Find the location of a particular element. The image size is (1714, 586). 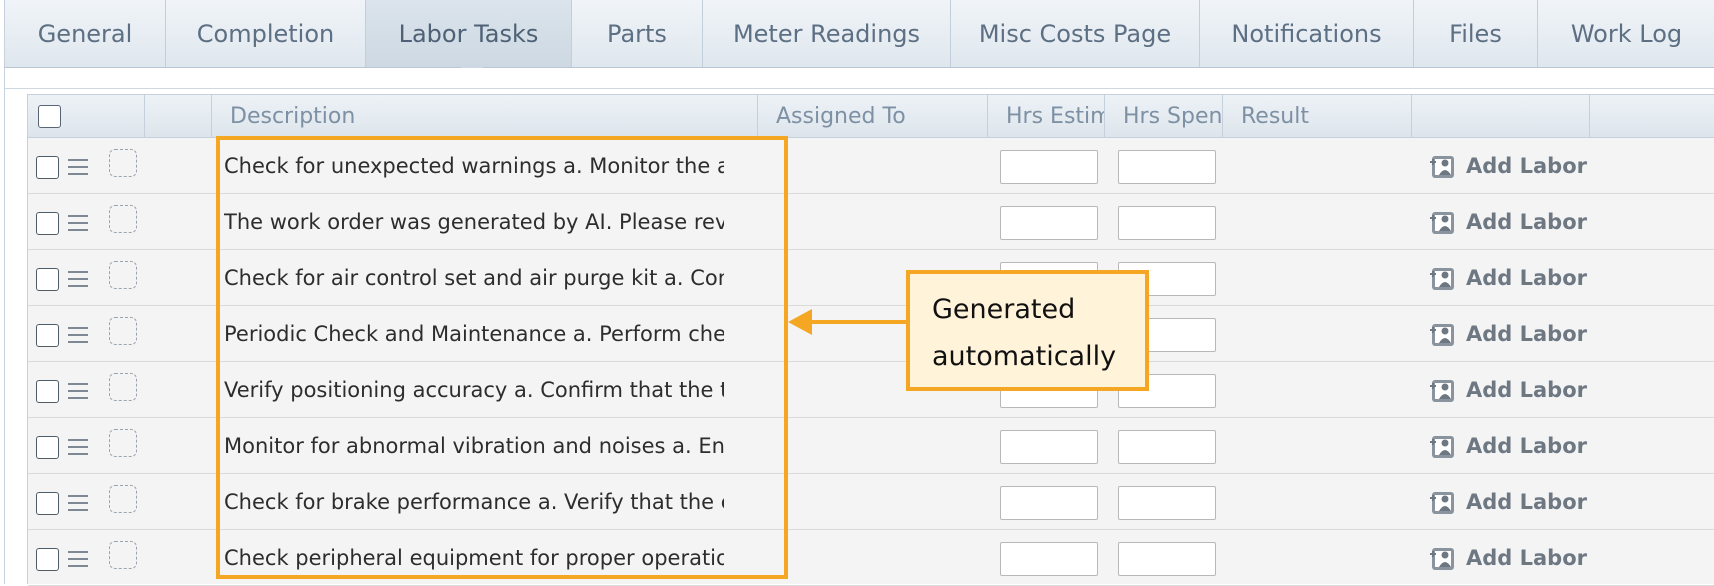

tab-misc-costs-page: Misc Costs Page is located at coordinates (1075, 33).